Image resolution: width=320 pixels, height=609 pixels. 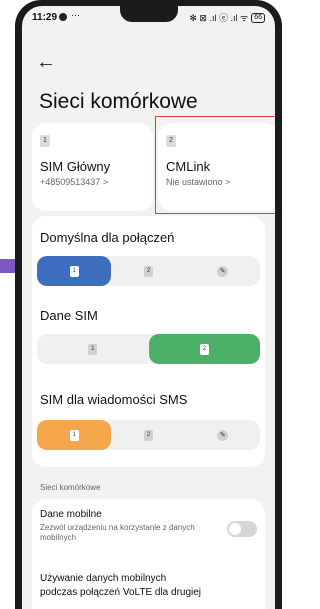 What do you see at coordinates (103, 578) in the screenshot?
I see `volte-data-title-line1: Używanie danych mobilnych` at bounding box center [103, 578].